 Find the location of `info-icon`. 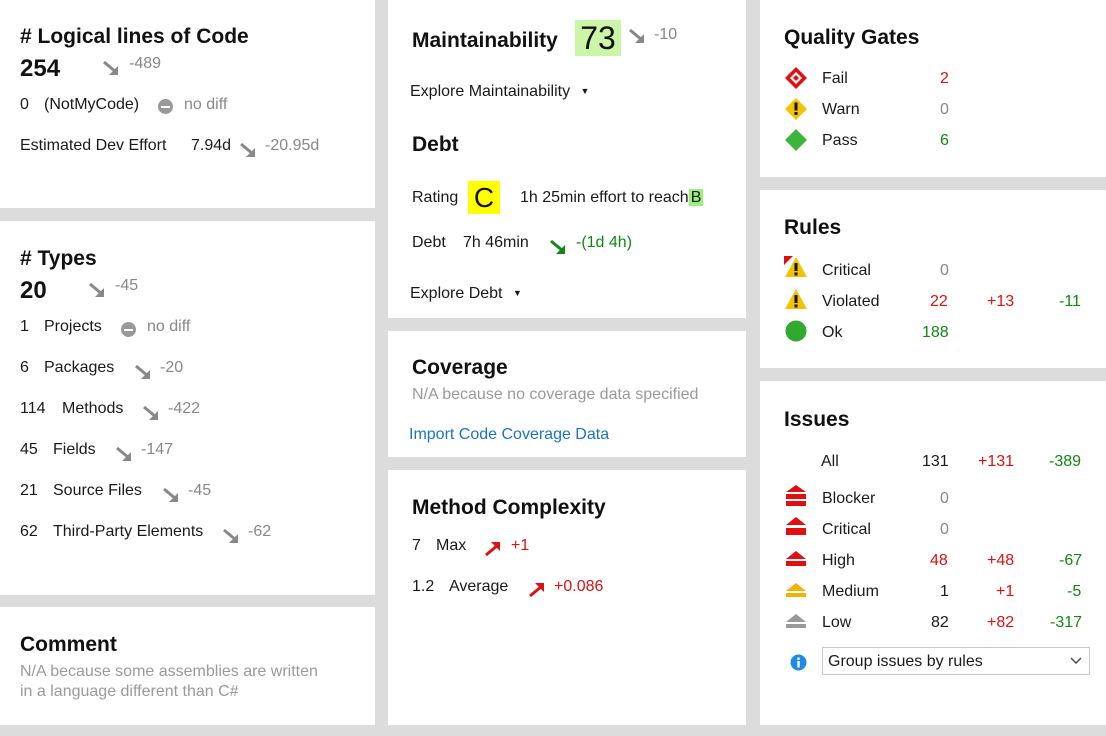

info-icon is located at coordinates (798, 662).